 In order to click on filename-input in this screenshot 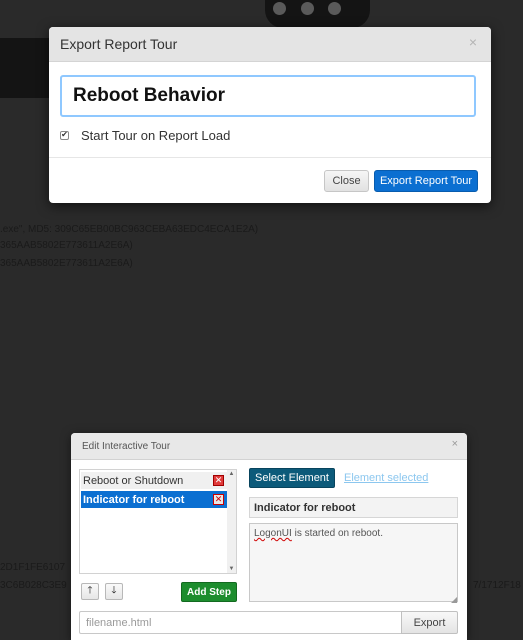, I will do `click(240, 622)`.